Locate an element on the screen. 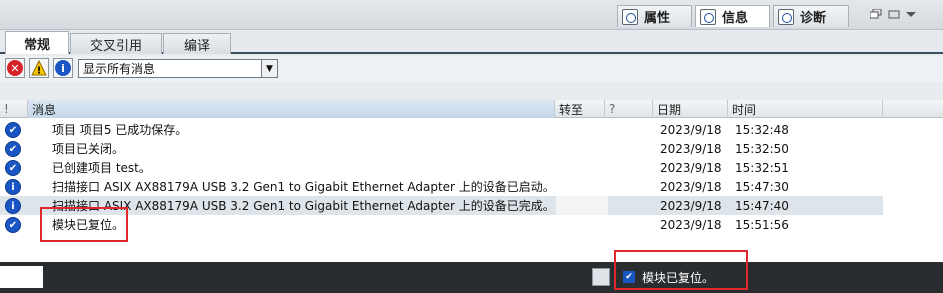 This screenshot has width=943, height=293. sub-tab-bar: 常规 交叉引用 编译 is located at coordinates (471, 42).